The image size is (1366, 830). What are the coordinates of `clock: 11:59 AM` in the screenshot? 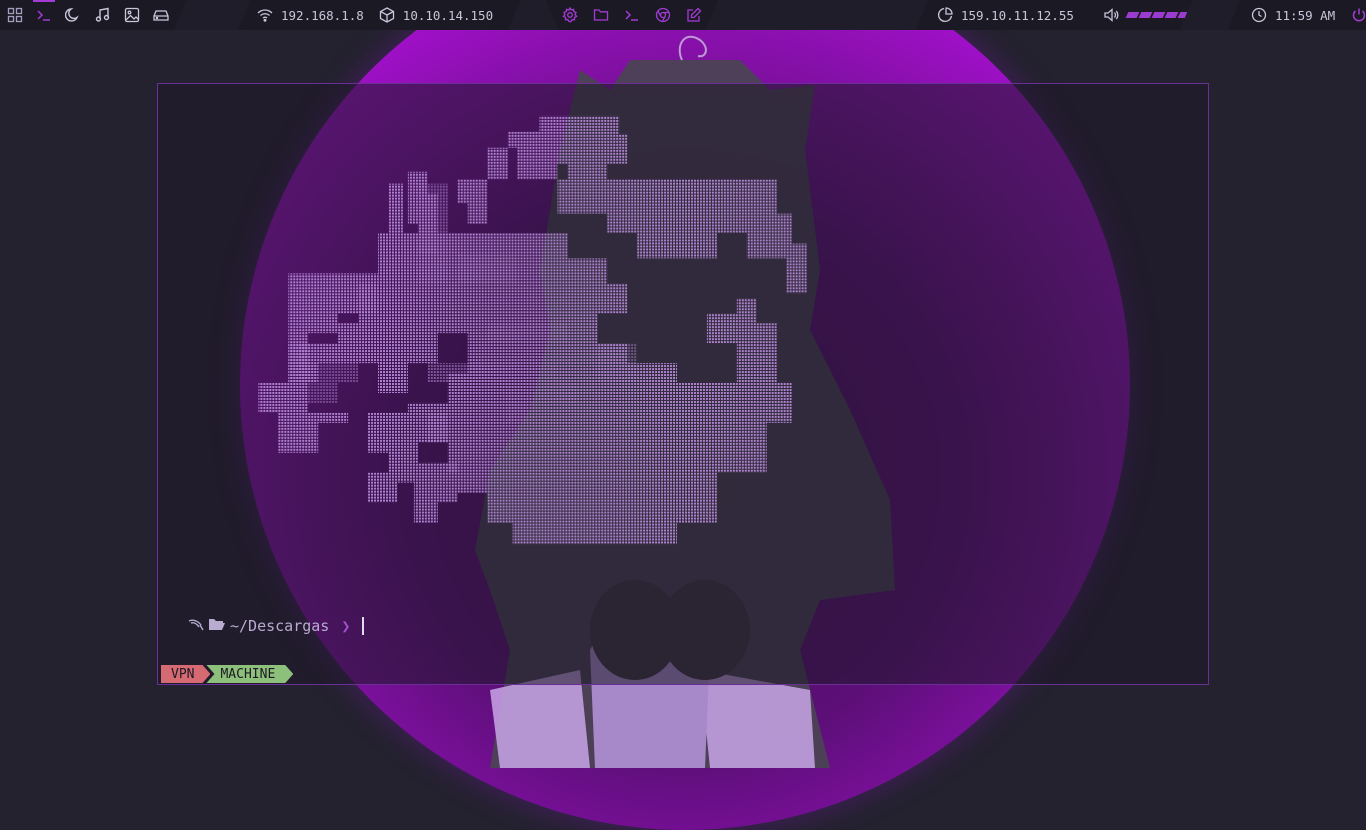 It's located at (1292, 15).